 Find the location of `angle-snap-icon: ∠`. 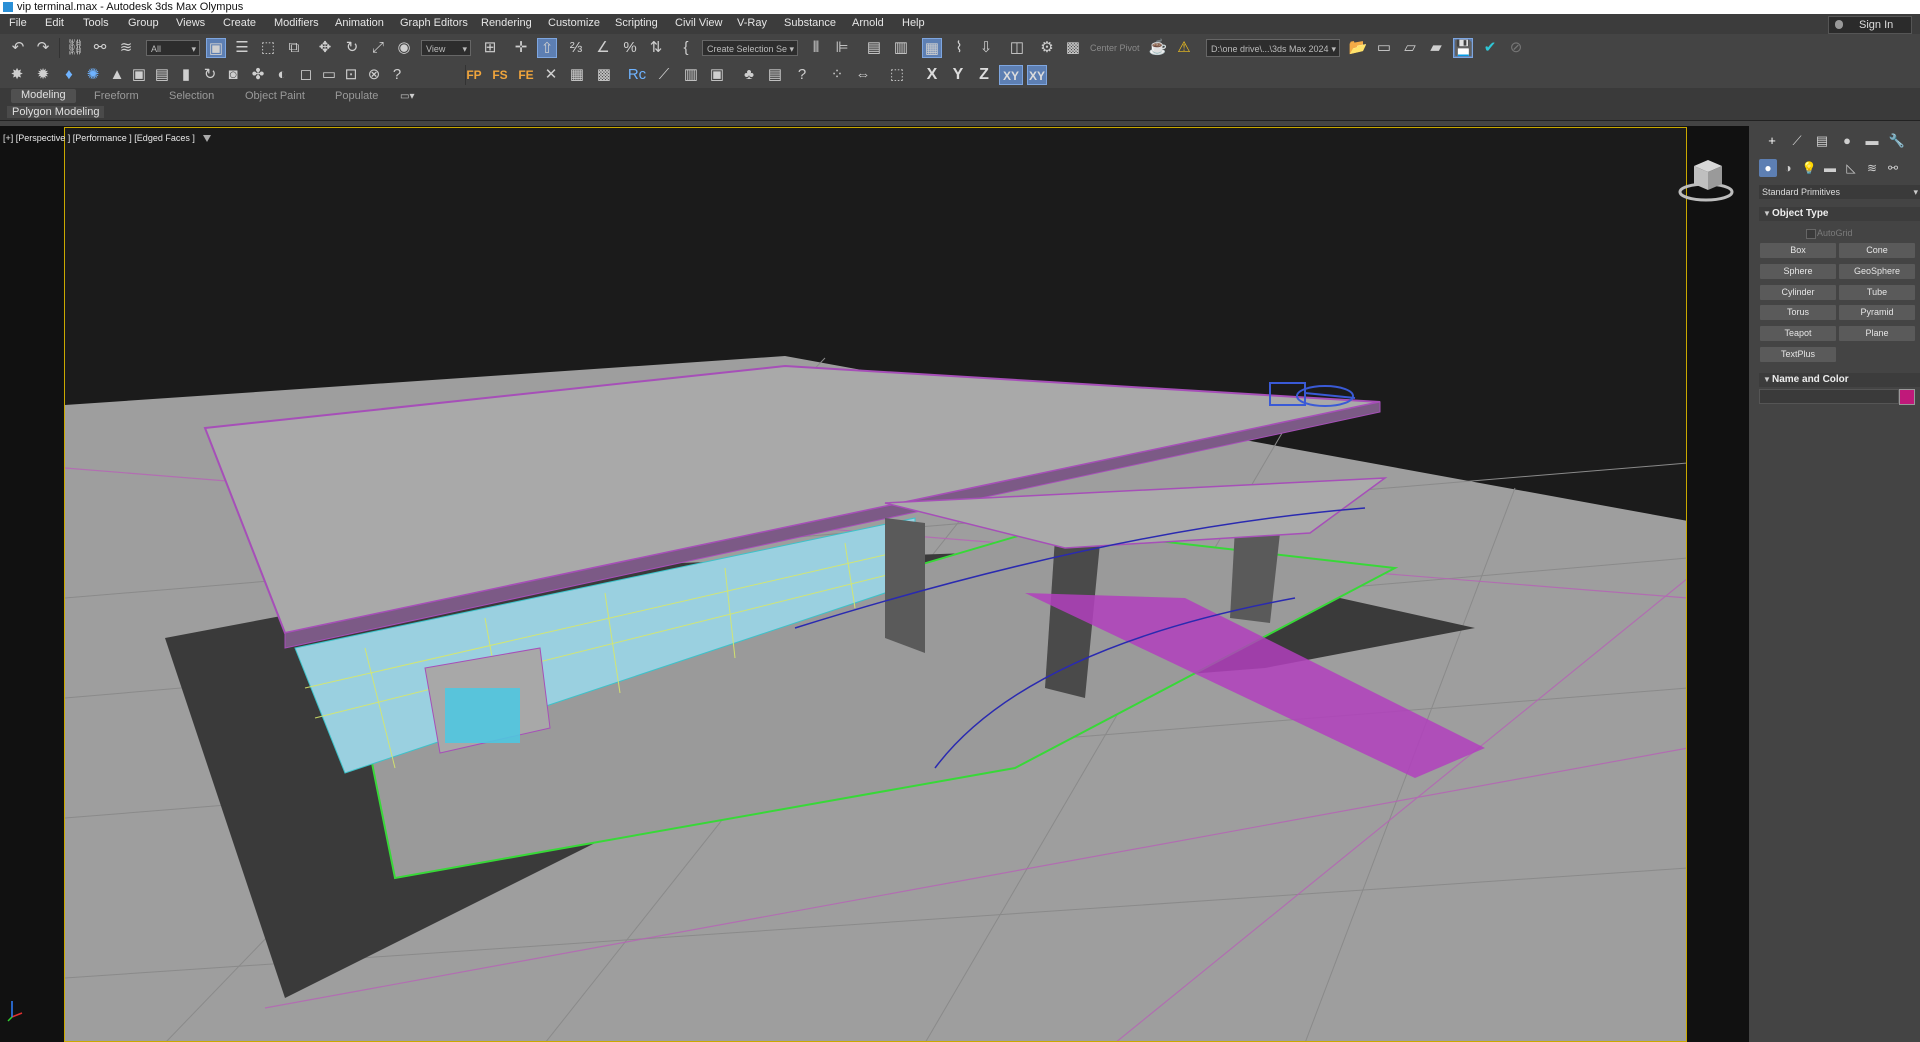

angle-snap-icon: ∠ is located at coordinates (603, 48).